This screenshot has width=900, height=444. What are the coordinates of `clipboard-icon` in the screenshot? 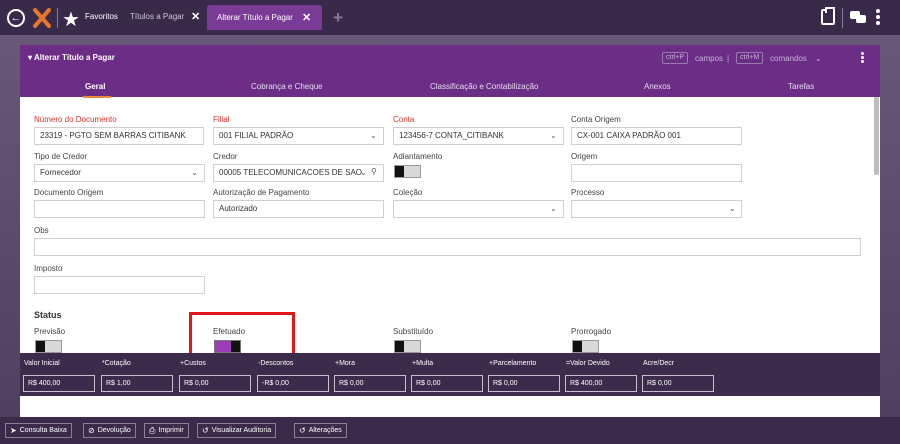 It's located at (828, 16).